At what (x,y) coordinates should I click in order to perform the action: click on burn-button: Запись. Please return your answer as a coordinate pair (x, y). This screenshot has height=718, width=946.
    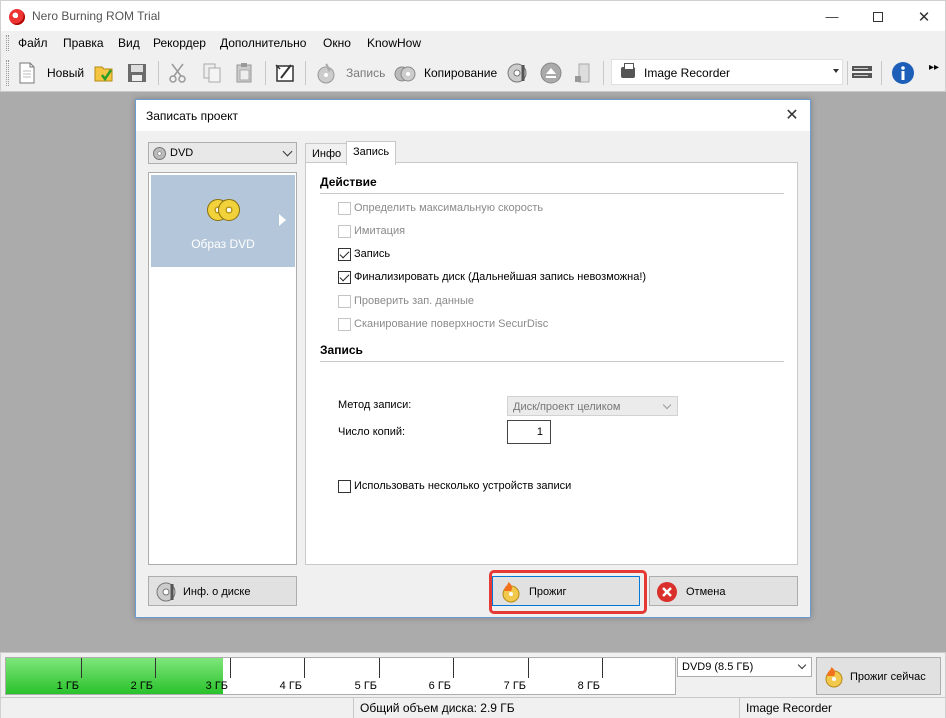
    Looking at the image, I should click on (365, 73).